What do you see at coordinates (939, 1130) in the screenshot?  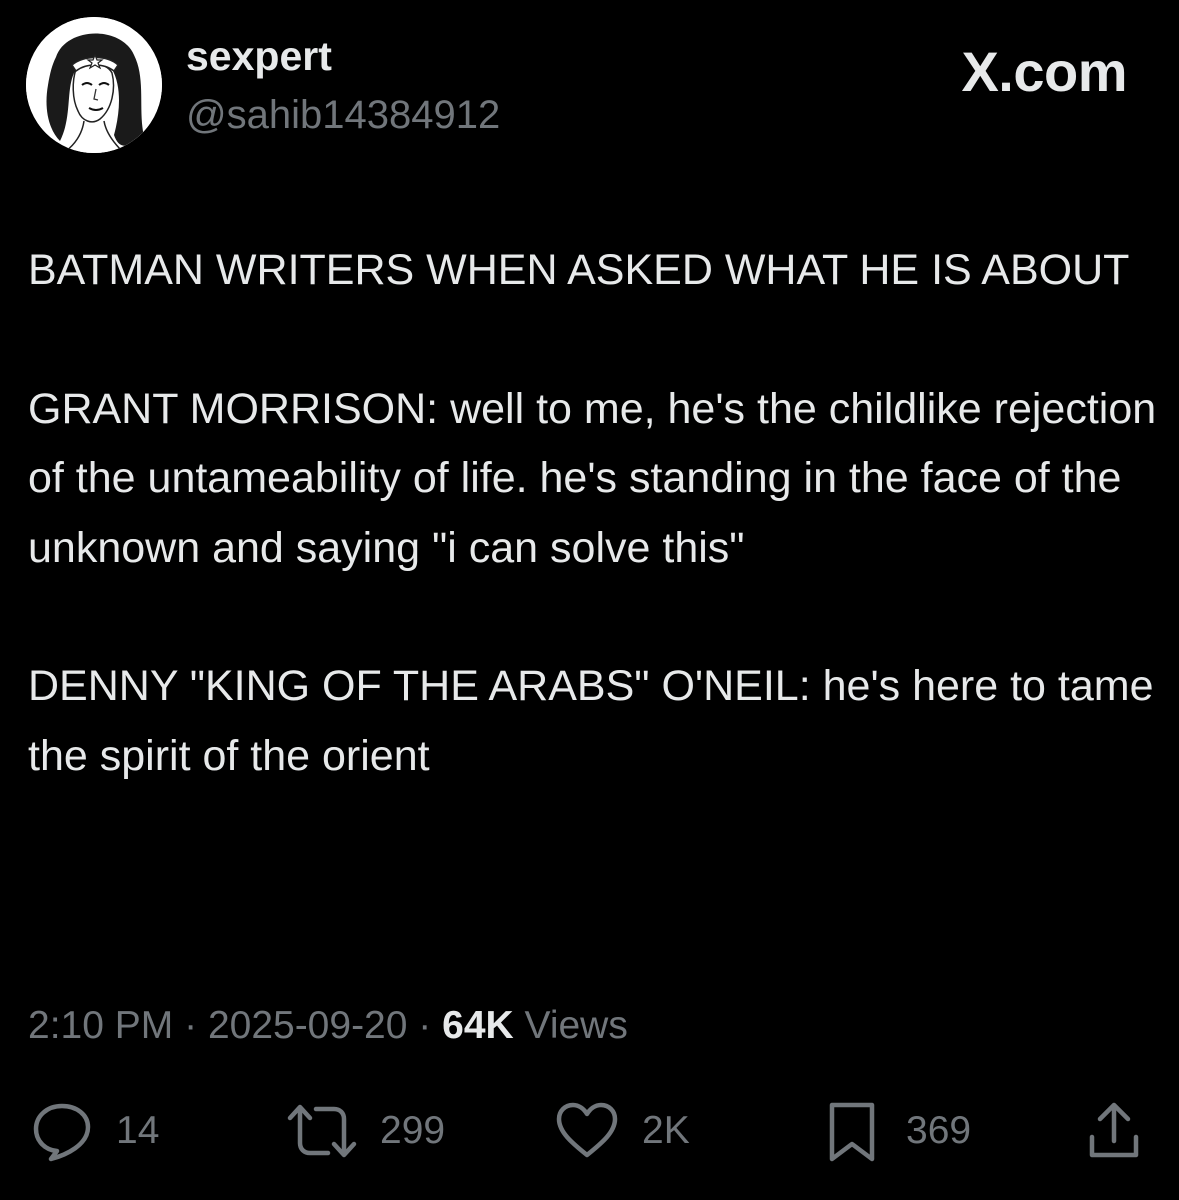 I see `bookmark-count: 369` at bounding box center [939, 1130].